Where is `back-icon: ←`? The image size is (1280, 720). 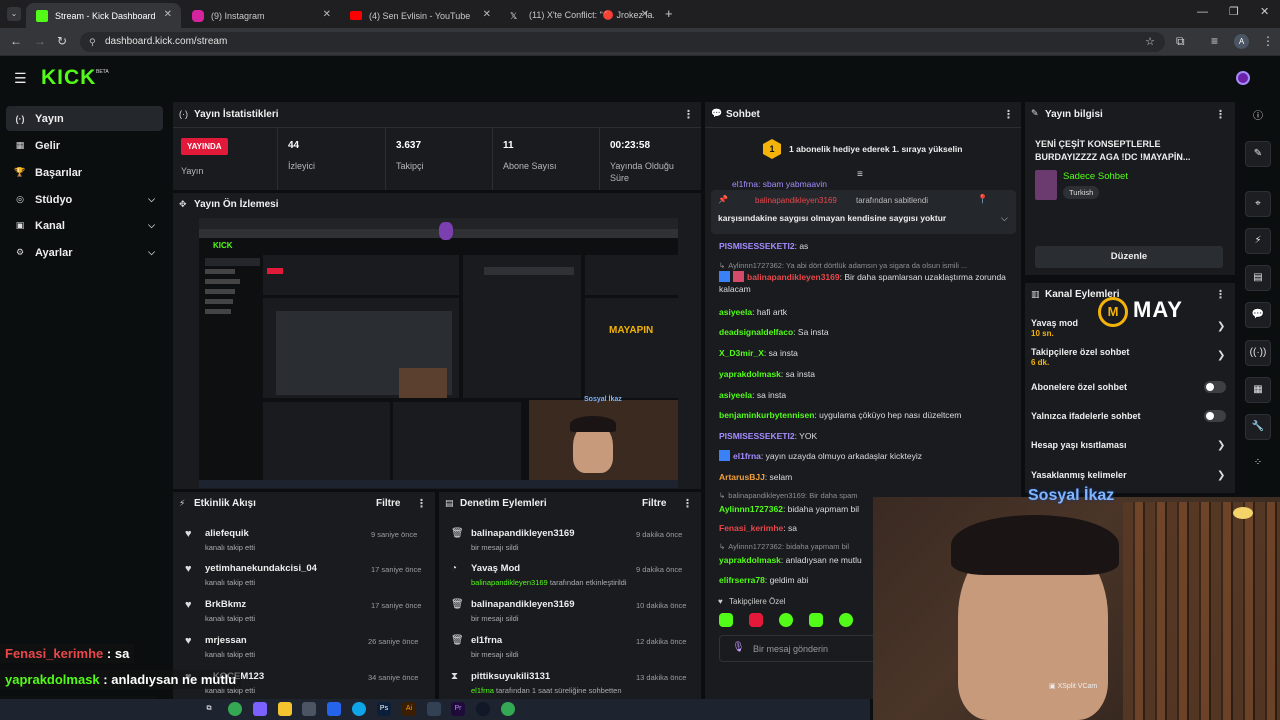 back-icon: ← is located at coordinates (16, 41).